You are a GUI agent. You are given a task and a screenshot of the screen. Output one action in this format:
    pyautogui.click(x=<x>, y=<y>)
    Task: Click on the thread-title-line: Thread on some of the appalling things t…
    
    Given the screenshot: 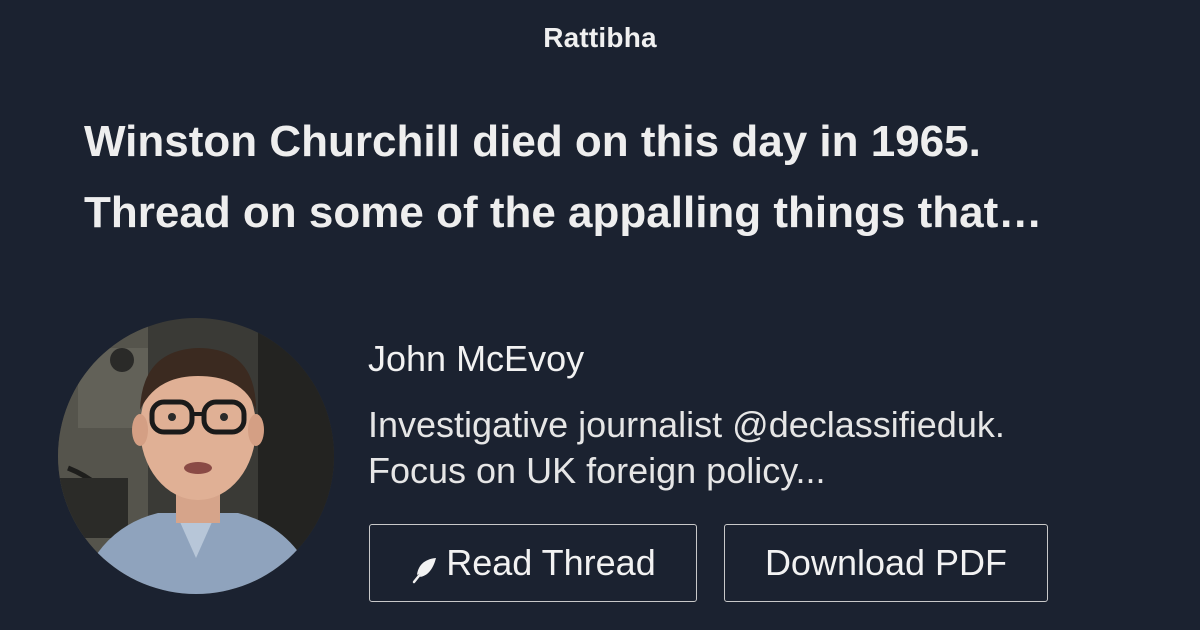 What is the action you would take?
    pyautogui.click(x=563, y=212)
    